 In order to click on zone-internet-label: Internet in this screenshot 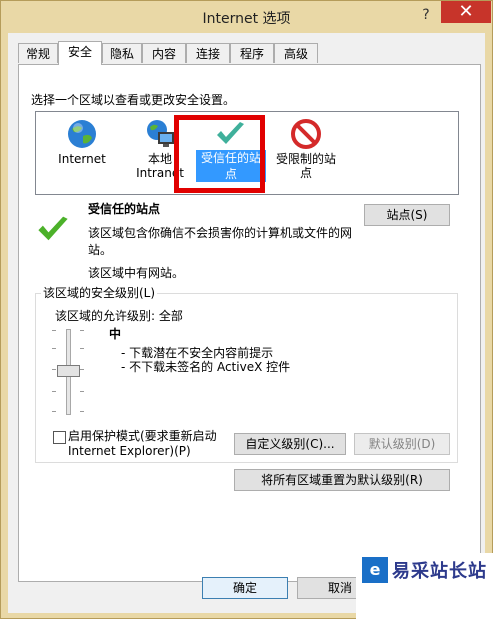, I will do `click(82, 159)`.